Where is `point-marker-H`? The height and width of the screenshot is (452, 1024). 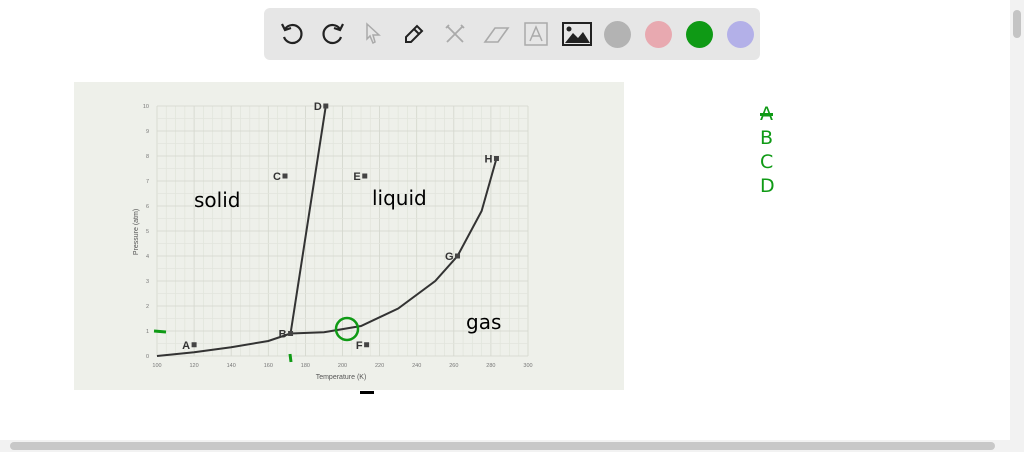 point-marker-H is located at coordinates (496, 158).